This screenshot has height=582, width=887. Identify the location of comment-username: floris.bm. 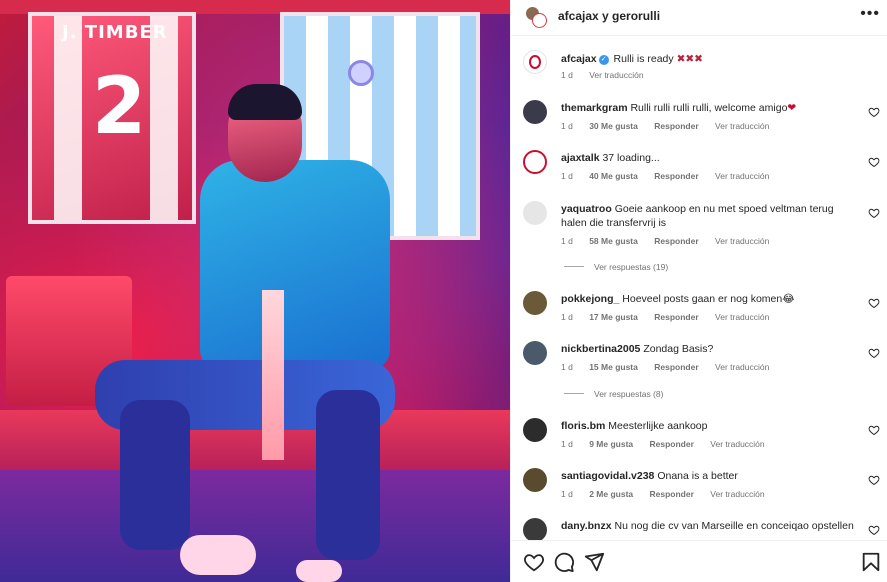
(583, 426).